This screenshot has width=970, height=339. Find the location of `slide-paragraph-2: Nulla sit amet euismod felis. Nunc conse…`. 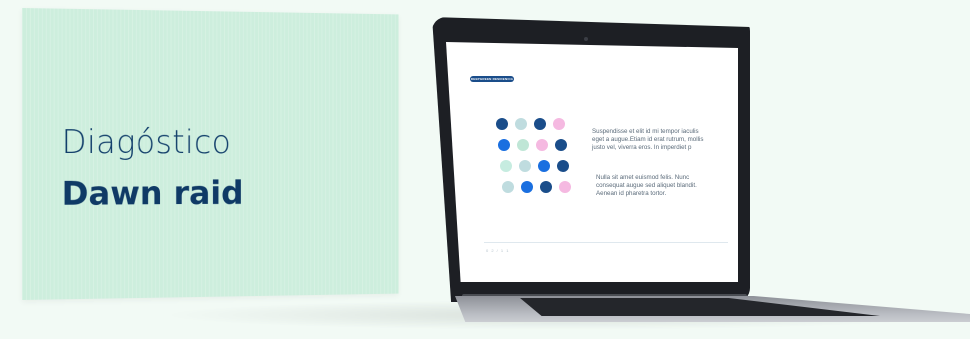

slide-paragraph-2: Nulla sit amet euismod felis. Nunc conse… is located at coordinates (646, 185).